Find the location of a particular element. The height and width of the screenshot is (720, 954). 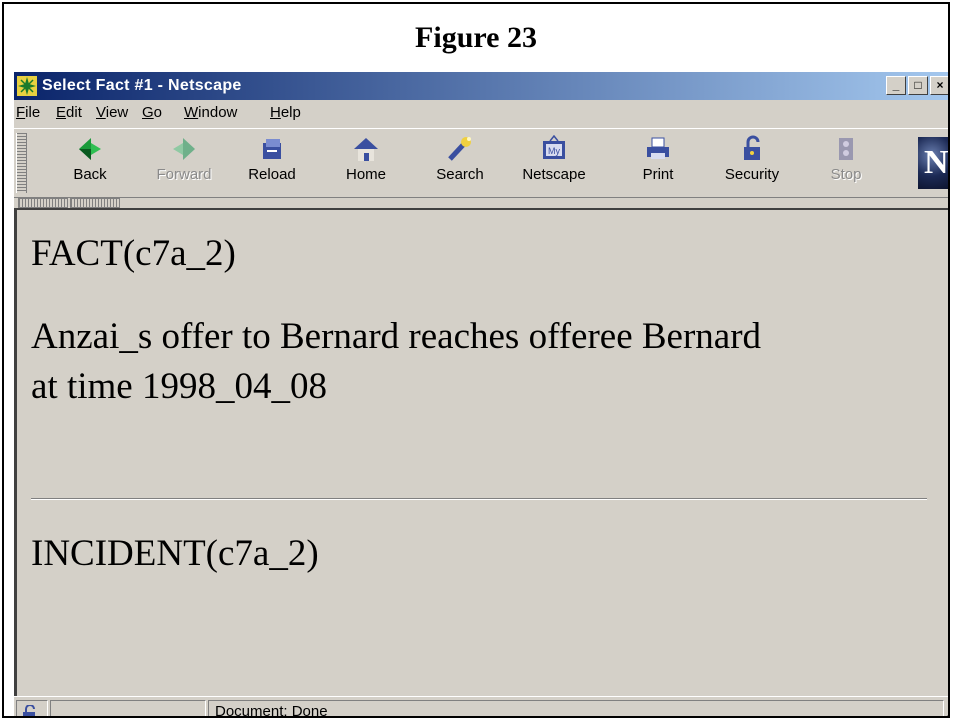

maximize-button: □ is located at coordinates (918, 85).